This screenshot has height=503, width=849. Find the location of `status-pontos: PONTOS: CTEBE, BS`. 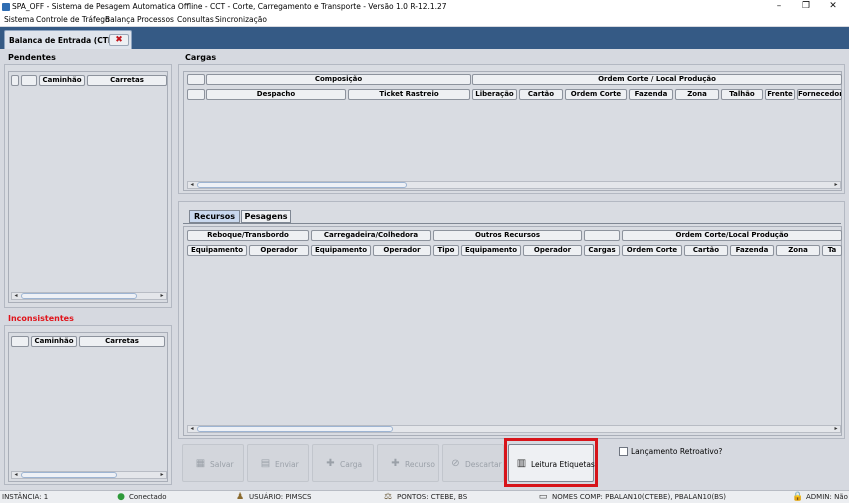

status-pontos: PONTOS: CTEBE, BS is located at coordinates (432, 497).